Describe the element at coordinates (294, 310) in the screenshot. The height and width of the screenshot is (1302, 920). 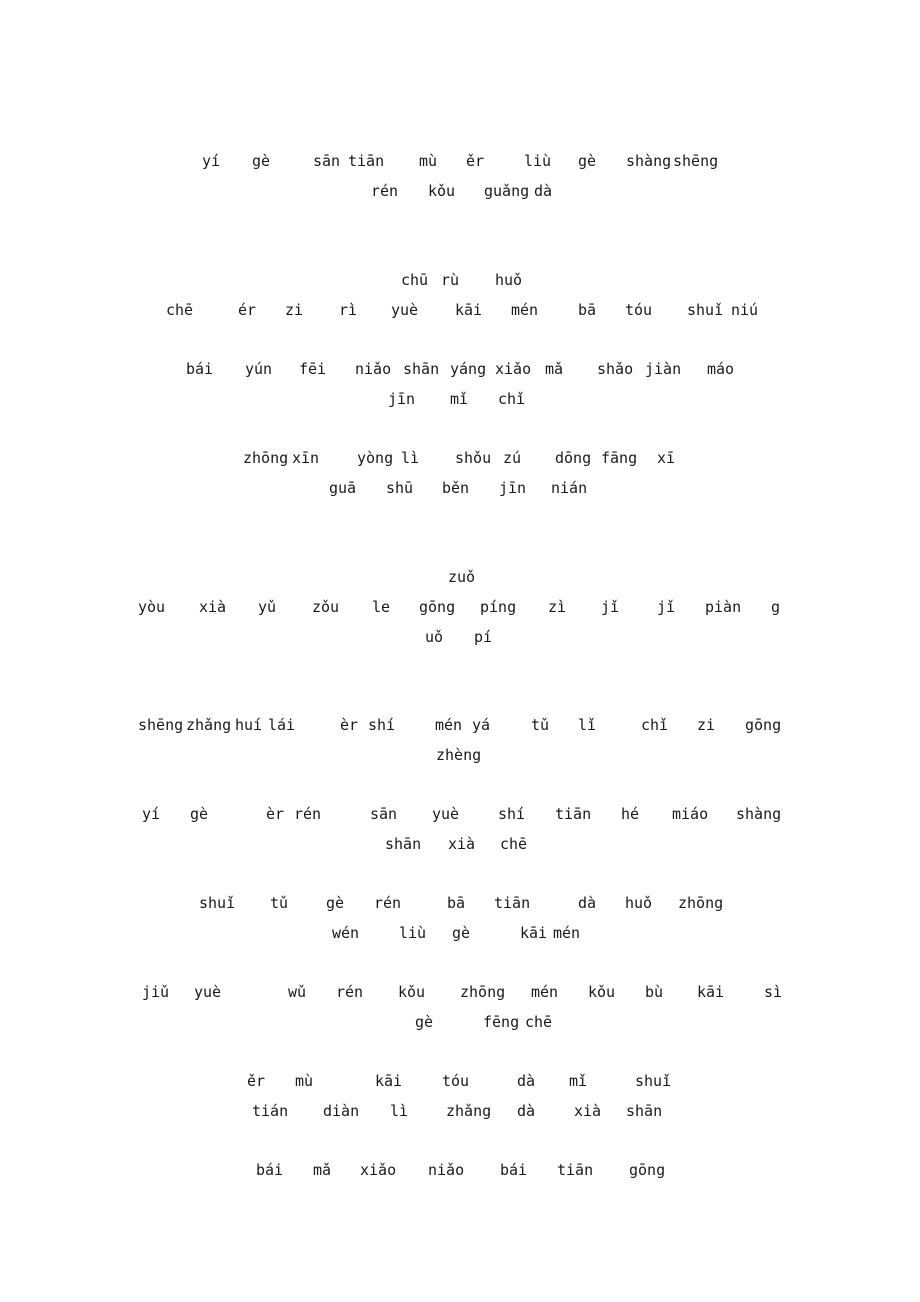
I see `pinyin-token: zi` at that location.